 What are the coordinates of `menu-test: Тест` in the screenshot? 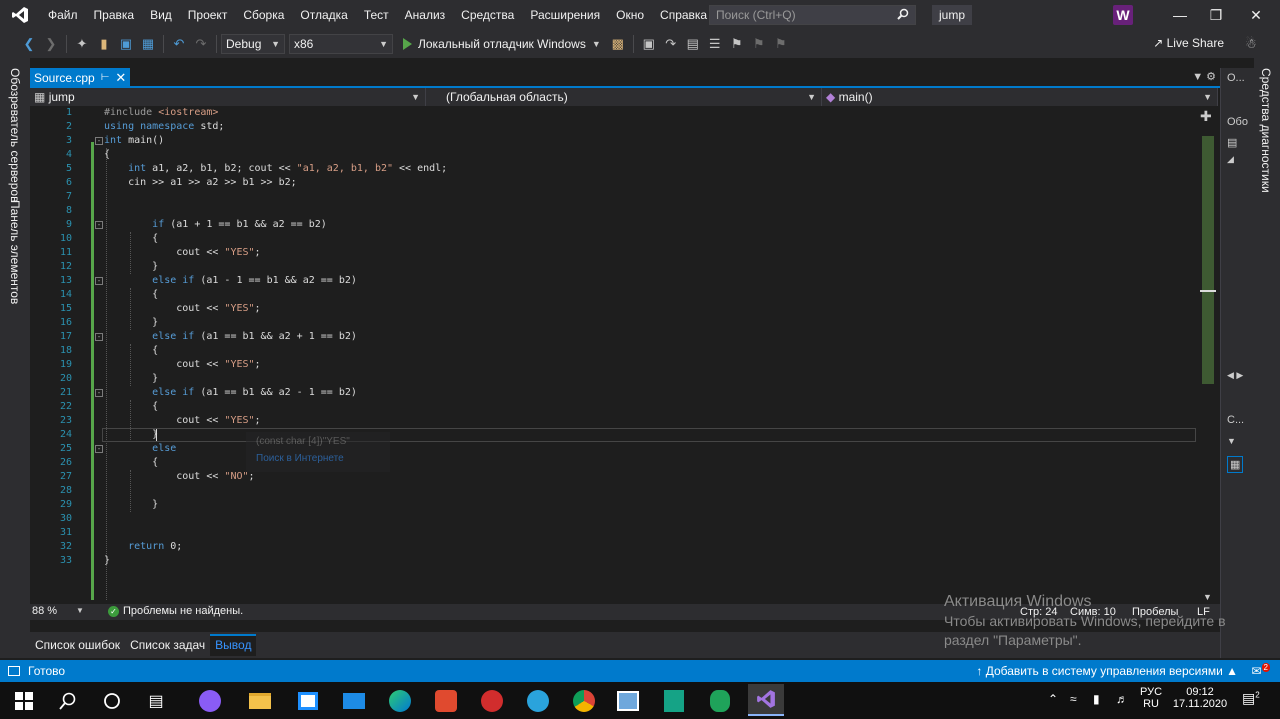 It's located at (376, 15).